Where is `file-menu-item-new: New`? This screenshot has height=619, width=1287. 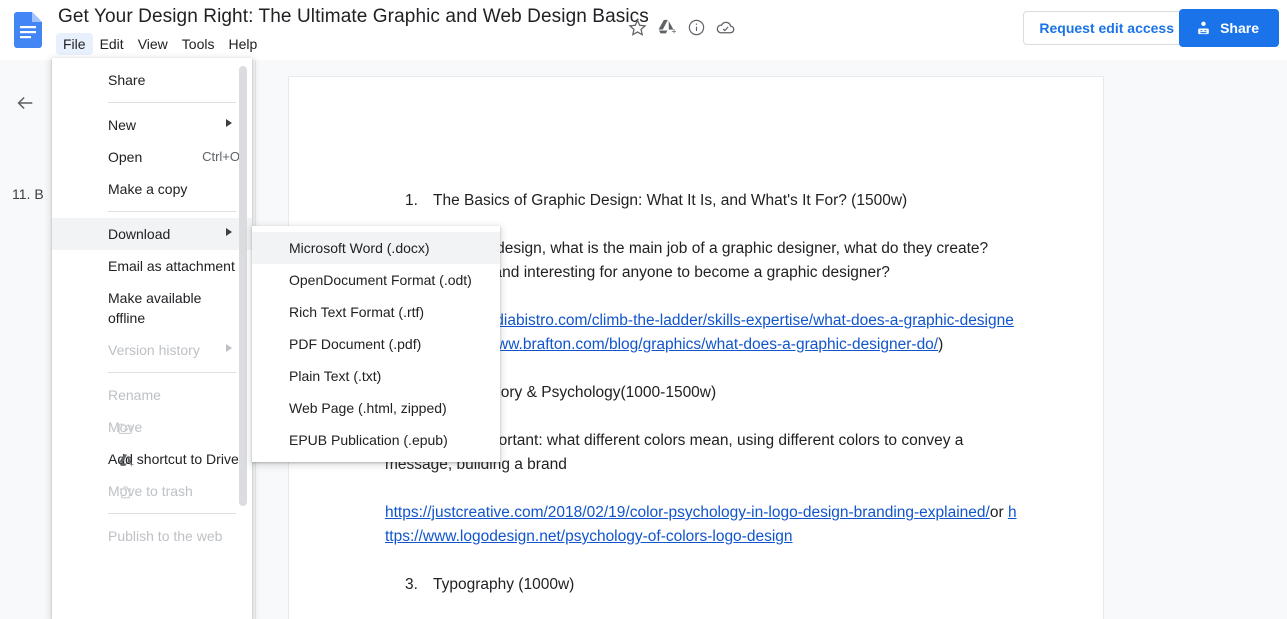 file-menu-item-new: New is located at coordinates (152, 125).